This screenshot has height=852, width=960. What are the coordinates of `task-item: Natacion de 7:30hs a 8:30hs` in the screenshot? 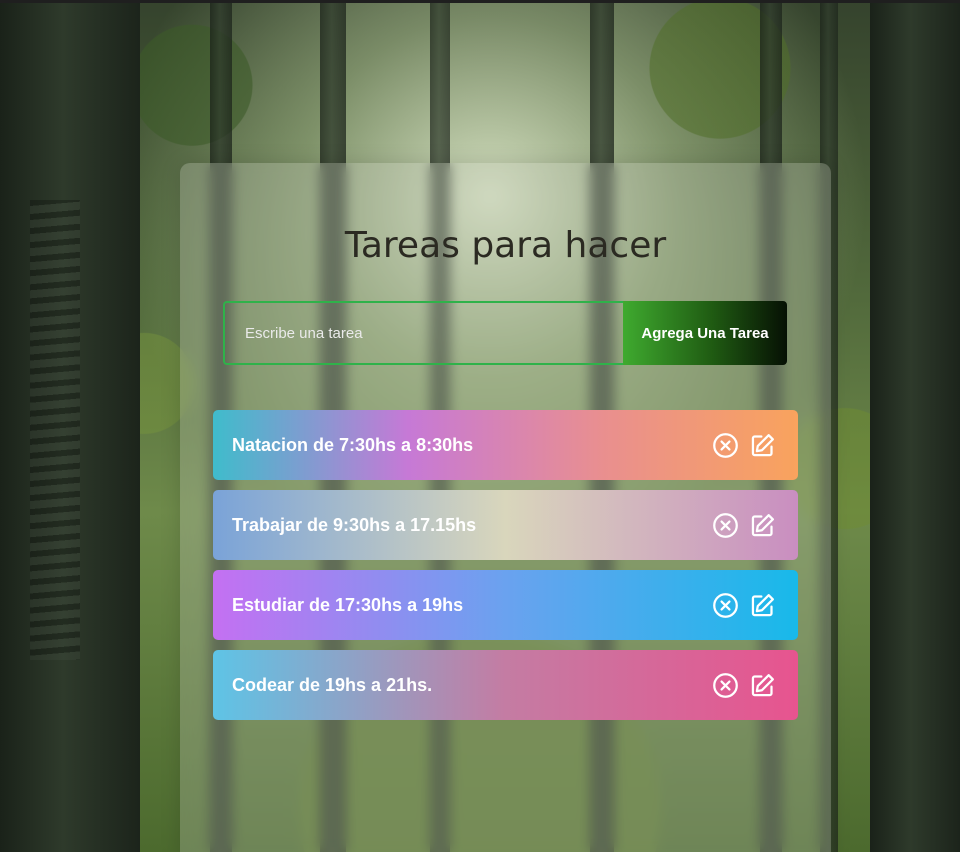 It's located at (505, 445).